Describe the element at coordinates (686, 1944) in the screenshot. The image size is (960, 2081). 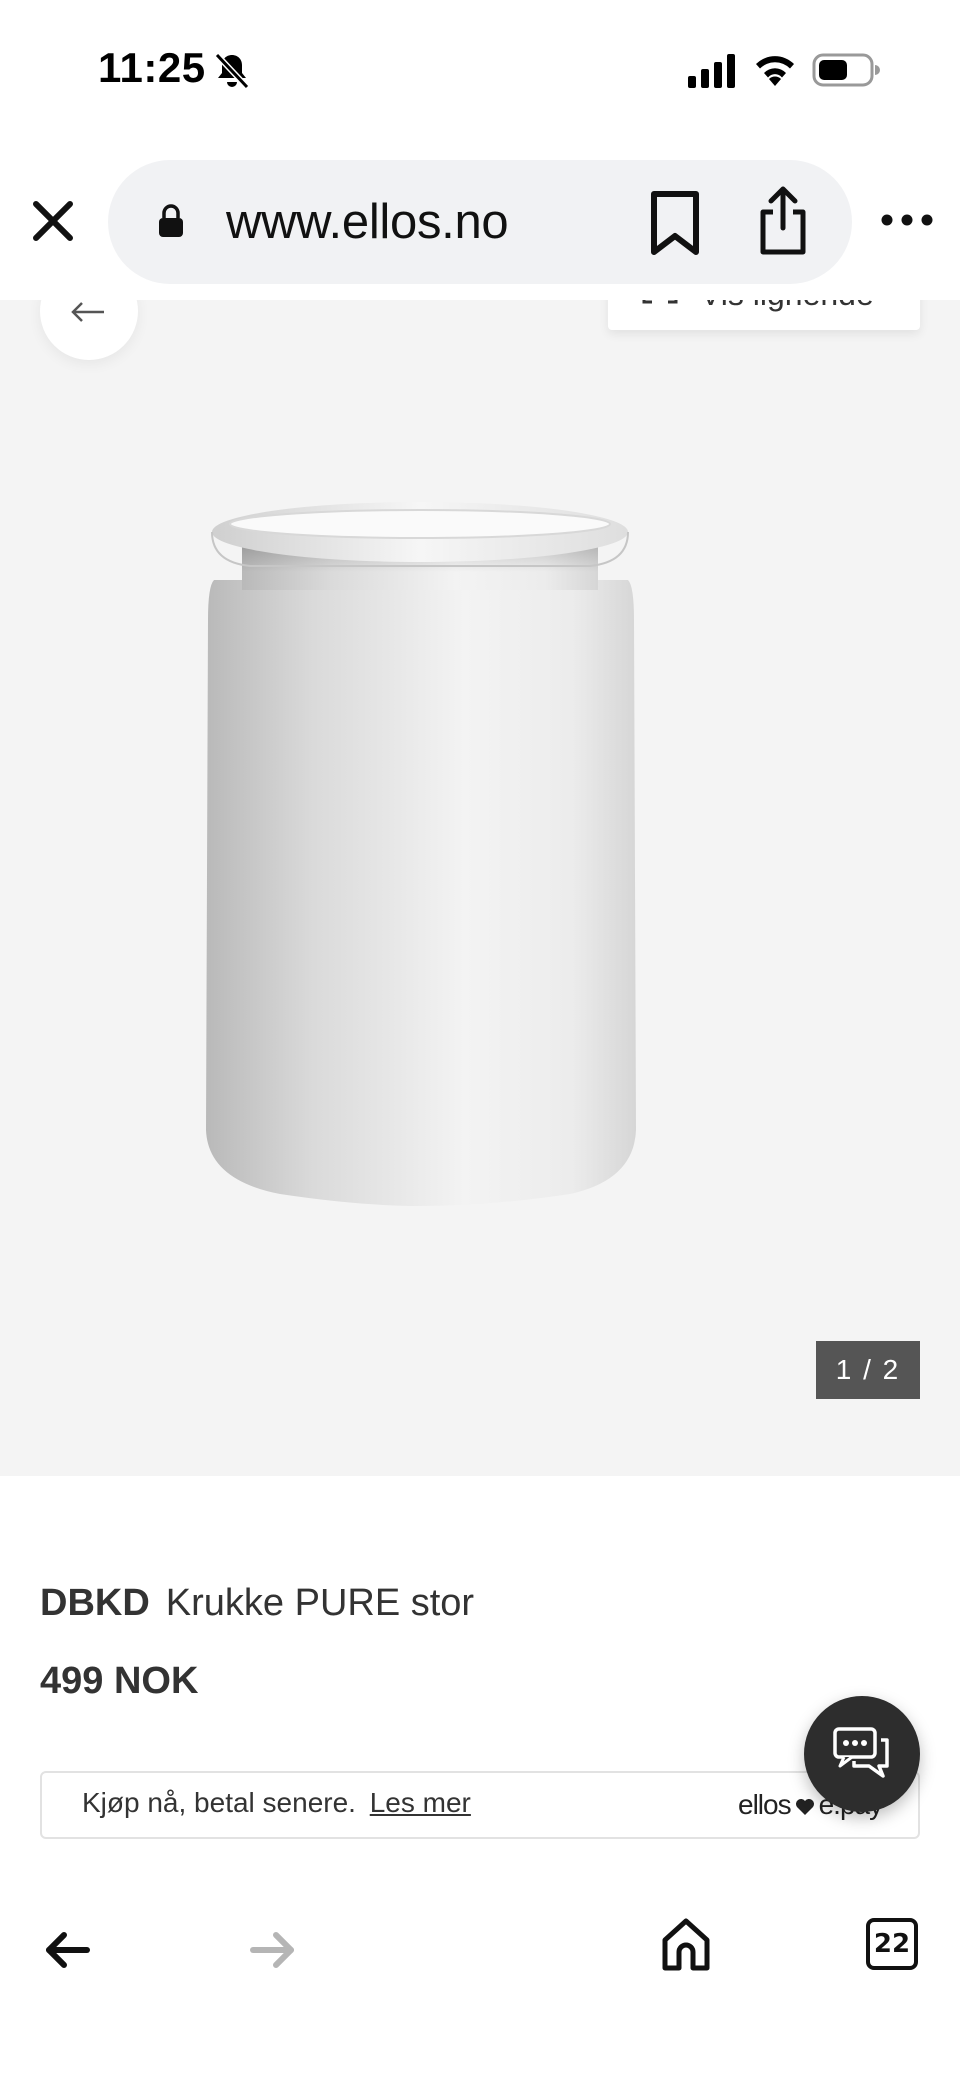
I see `home-icon` at that location.